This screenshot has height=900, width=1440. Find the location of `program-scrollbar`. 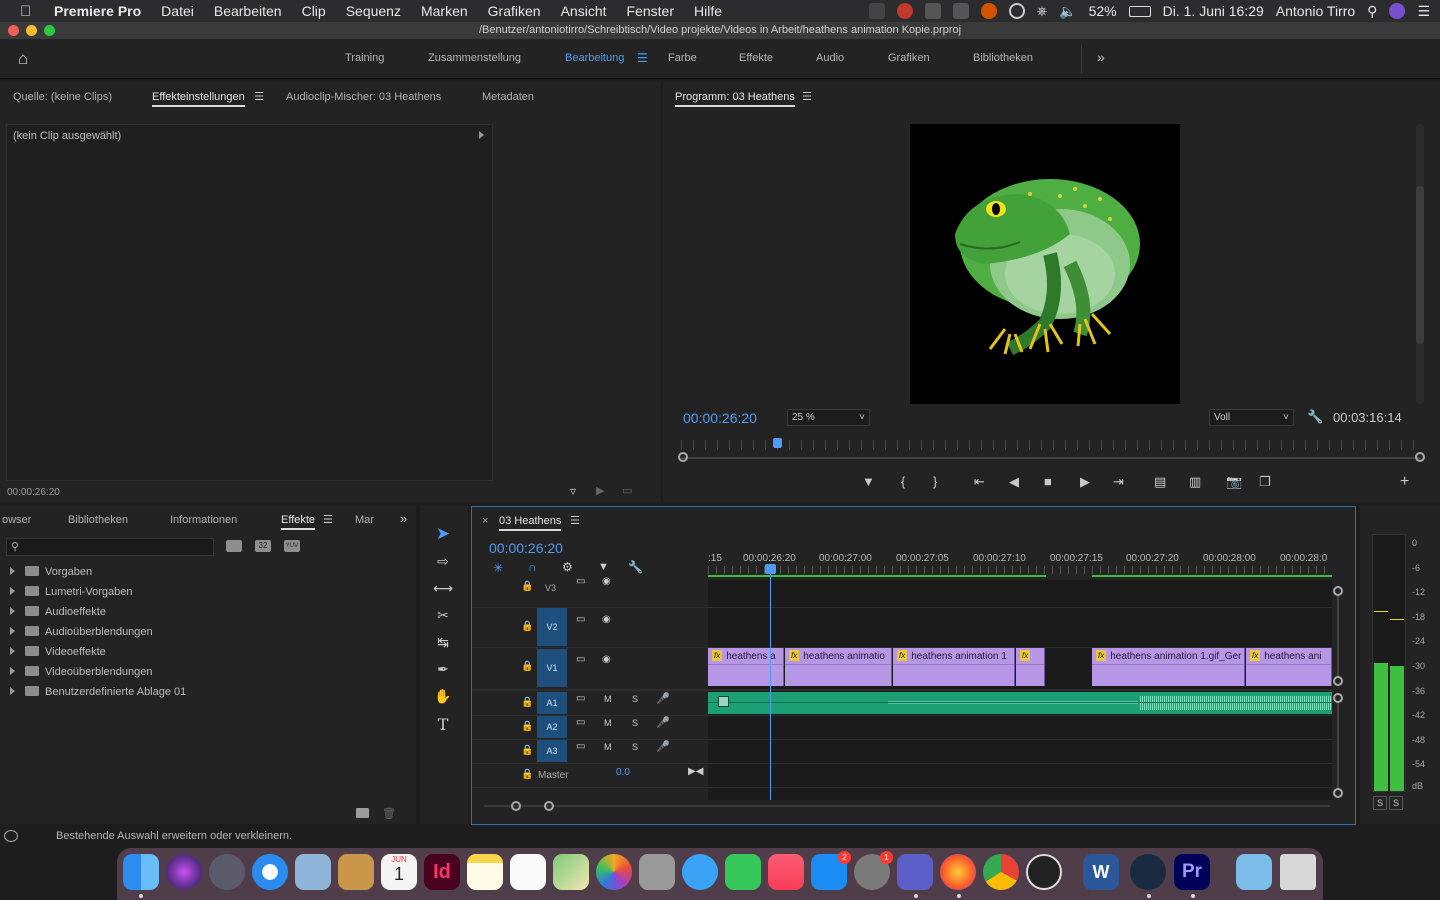

program-scrollbar is located at coordinates (1420, 264).